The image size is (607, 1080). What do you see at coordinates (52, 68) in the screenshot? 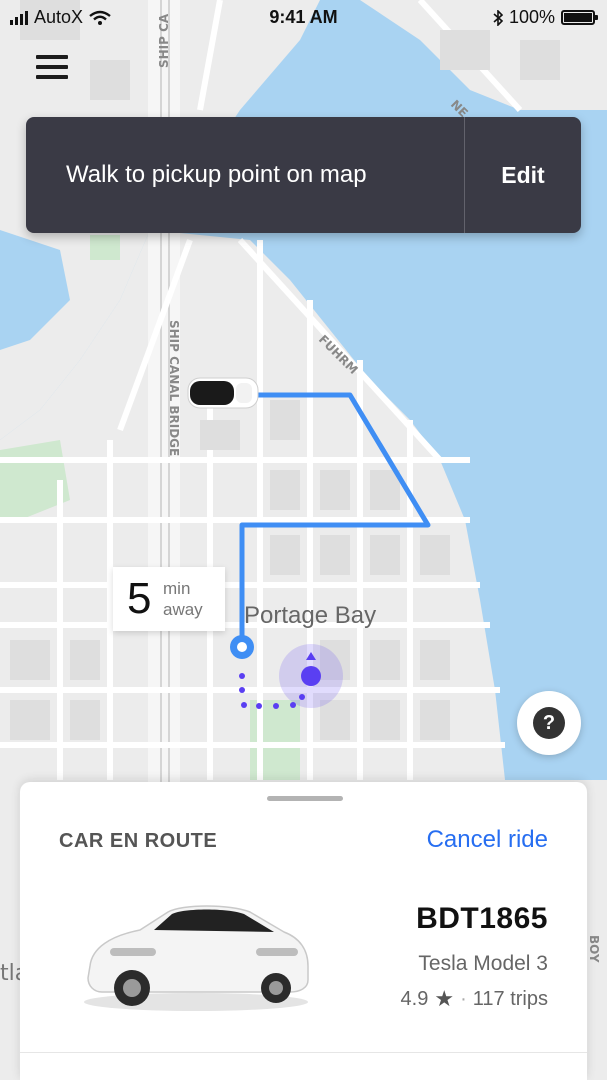
I see `menu-button` at bounding box center [52, 68].